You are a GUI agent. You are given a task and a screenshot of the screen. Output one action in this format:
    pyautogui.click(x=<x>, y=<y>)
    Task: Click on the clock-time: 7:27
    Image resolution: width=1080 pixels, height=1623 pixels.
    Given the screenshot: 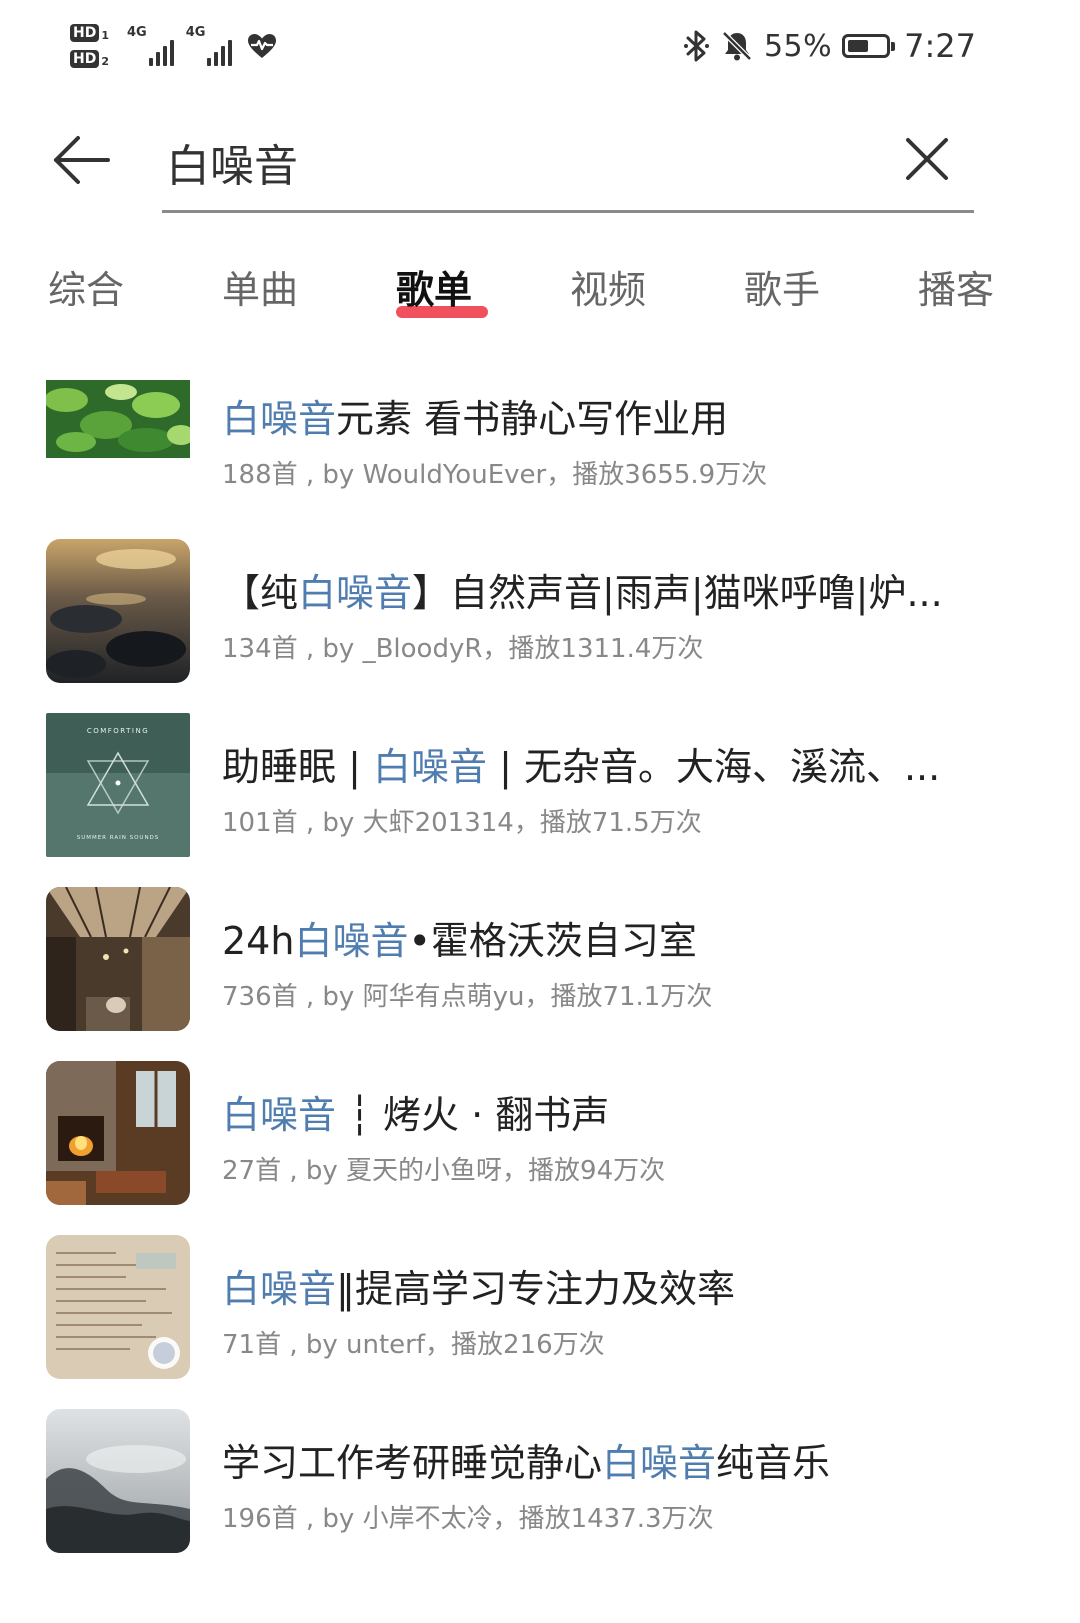 What is the action you would take?
    pyautogui.click(x=940, y=46)
    